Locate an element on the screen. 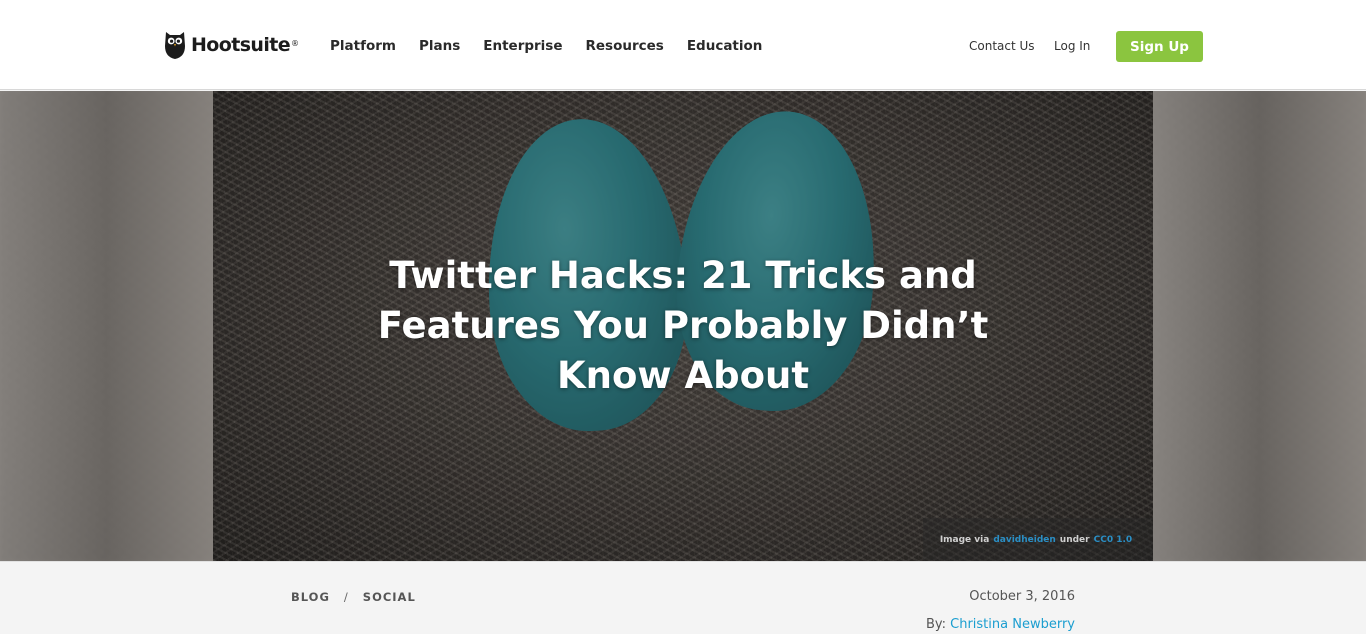 Image resolution: width=1366 pixels, height=634 pixels. article-title-line: Features You Probably Didn’t is located at coordinates (683, 325).